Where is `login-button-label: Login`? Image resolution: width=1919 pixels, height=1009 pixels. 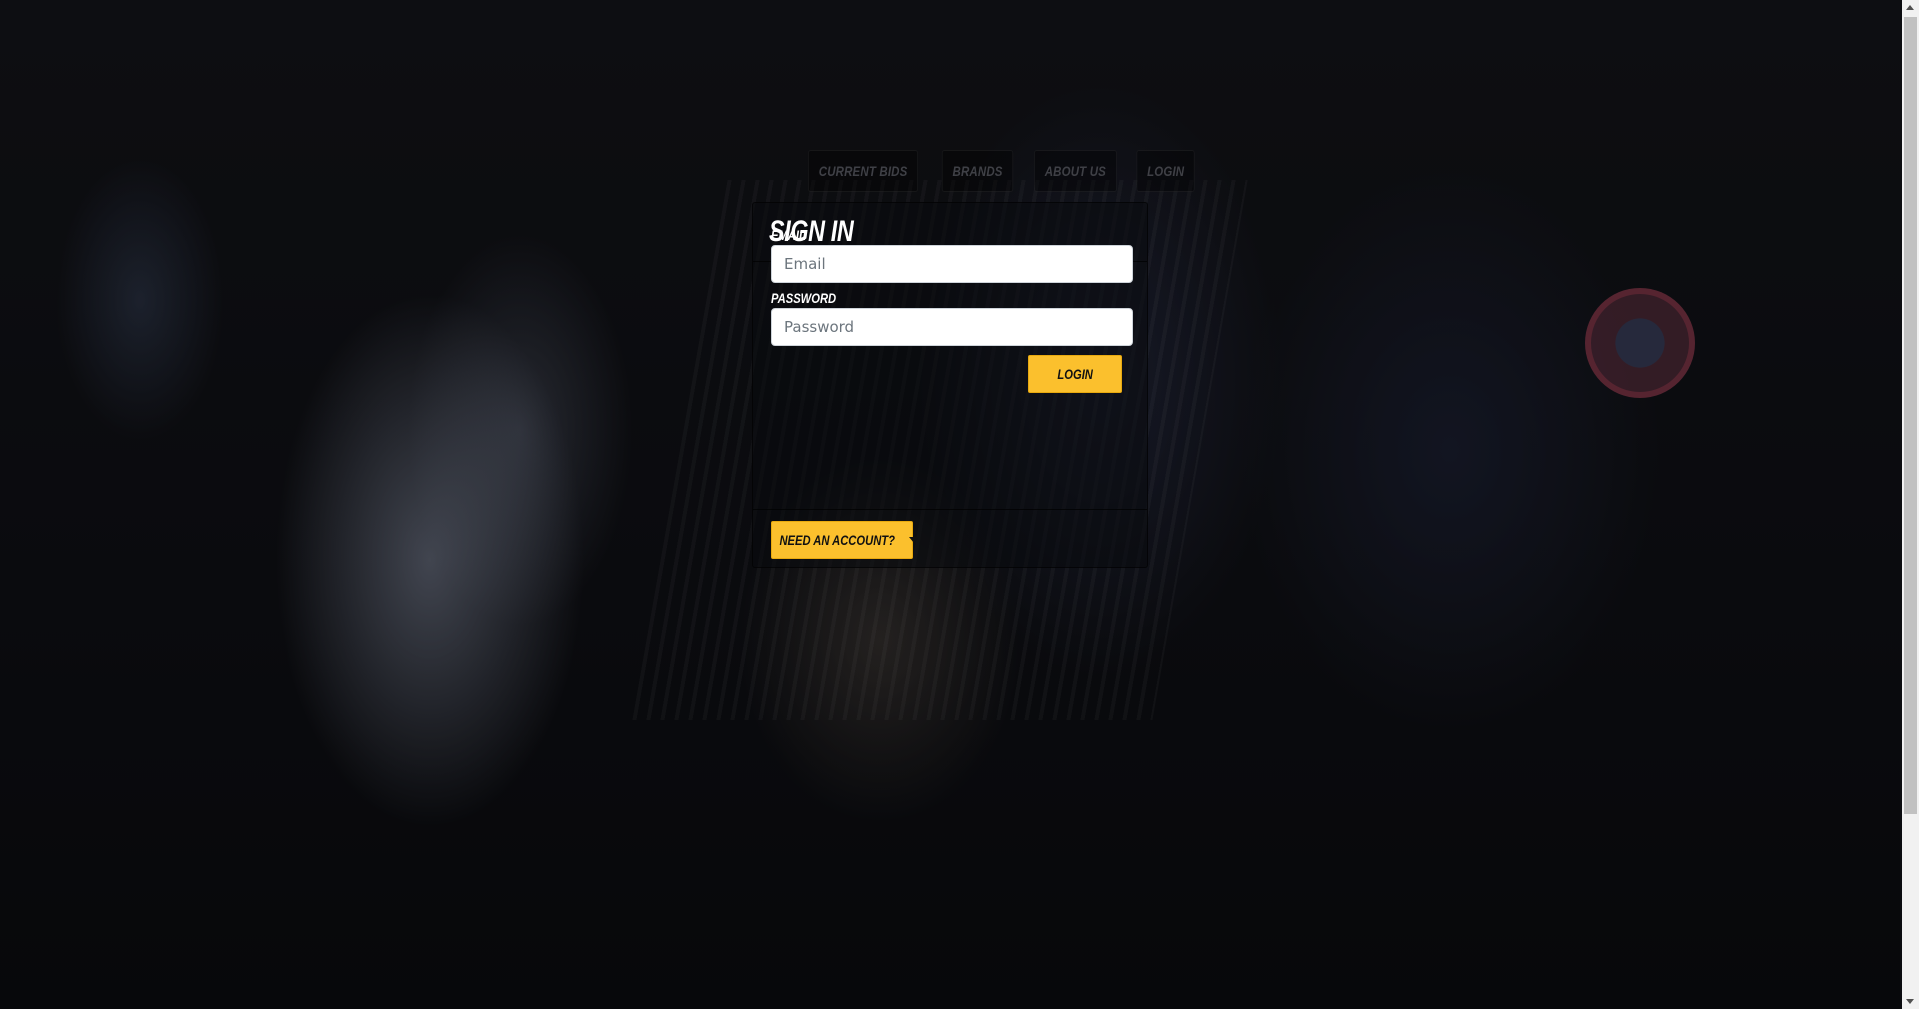
login-button-label: Login is located at coordinates (1075, 374).